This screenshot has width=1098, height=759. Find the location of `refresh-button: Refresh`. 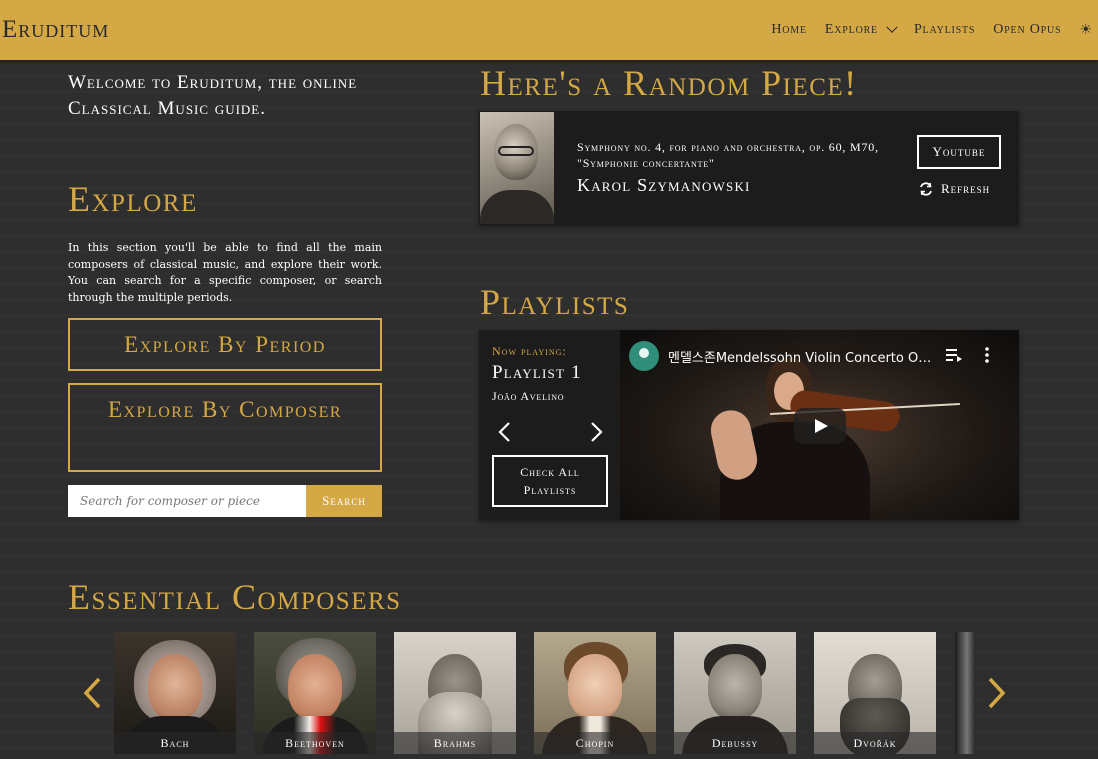

refresh-button: Refresh is located at coordinates (954, 189).